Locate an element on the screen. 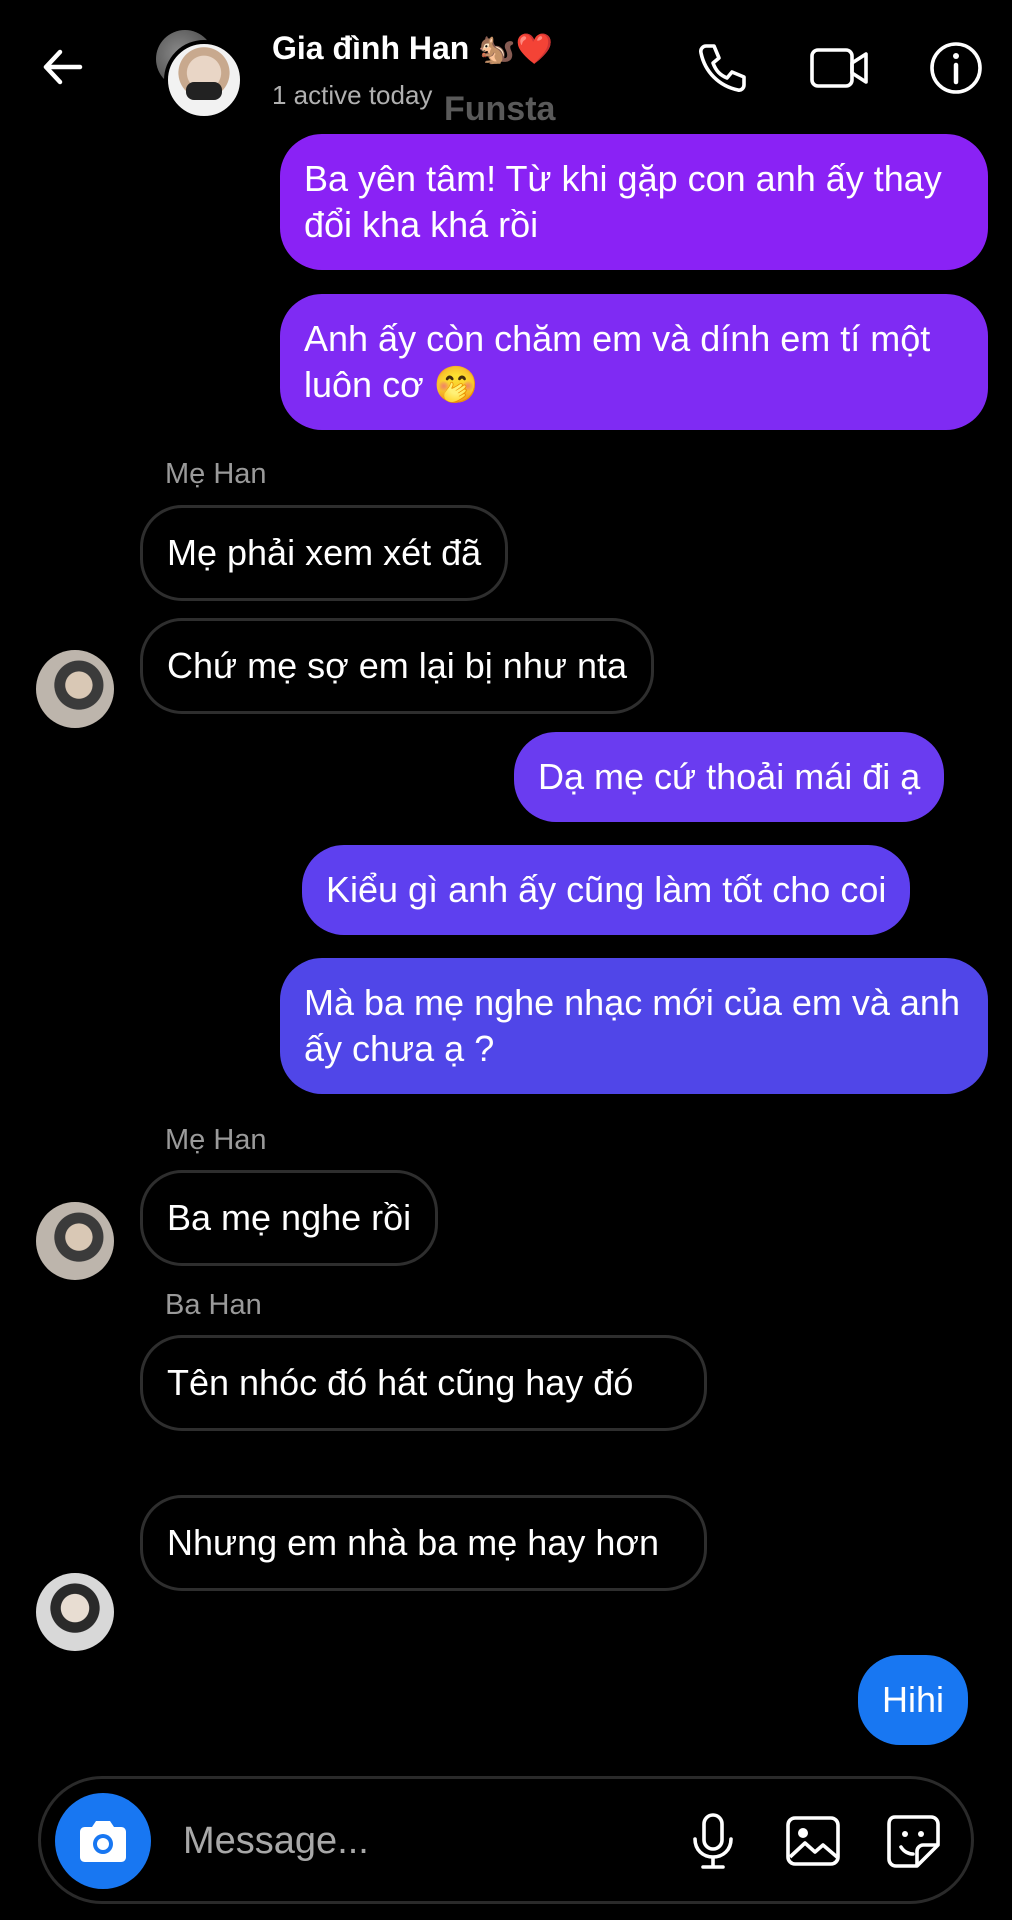 Image resolution: width=1012 pixels, height=1920 pixels. phone-icon is located at coordinates (722, 68).